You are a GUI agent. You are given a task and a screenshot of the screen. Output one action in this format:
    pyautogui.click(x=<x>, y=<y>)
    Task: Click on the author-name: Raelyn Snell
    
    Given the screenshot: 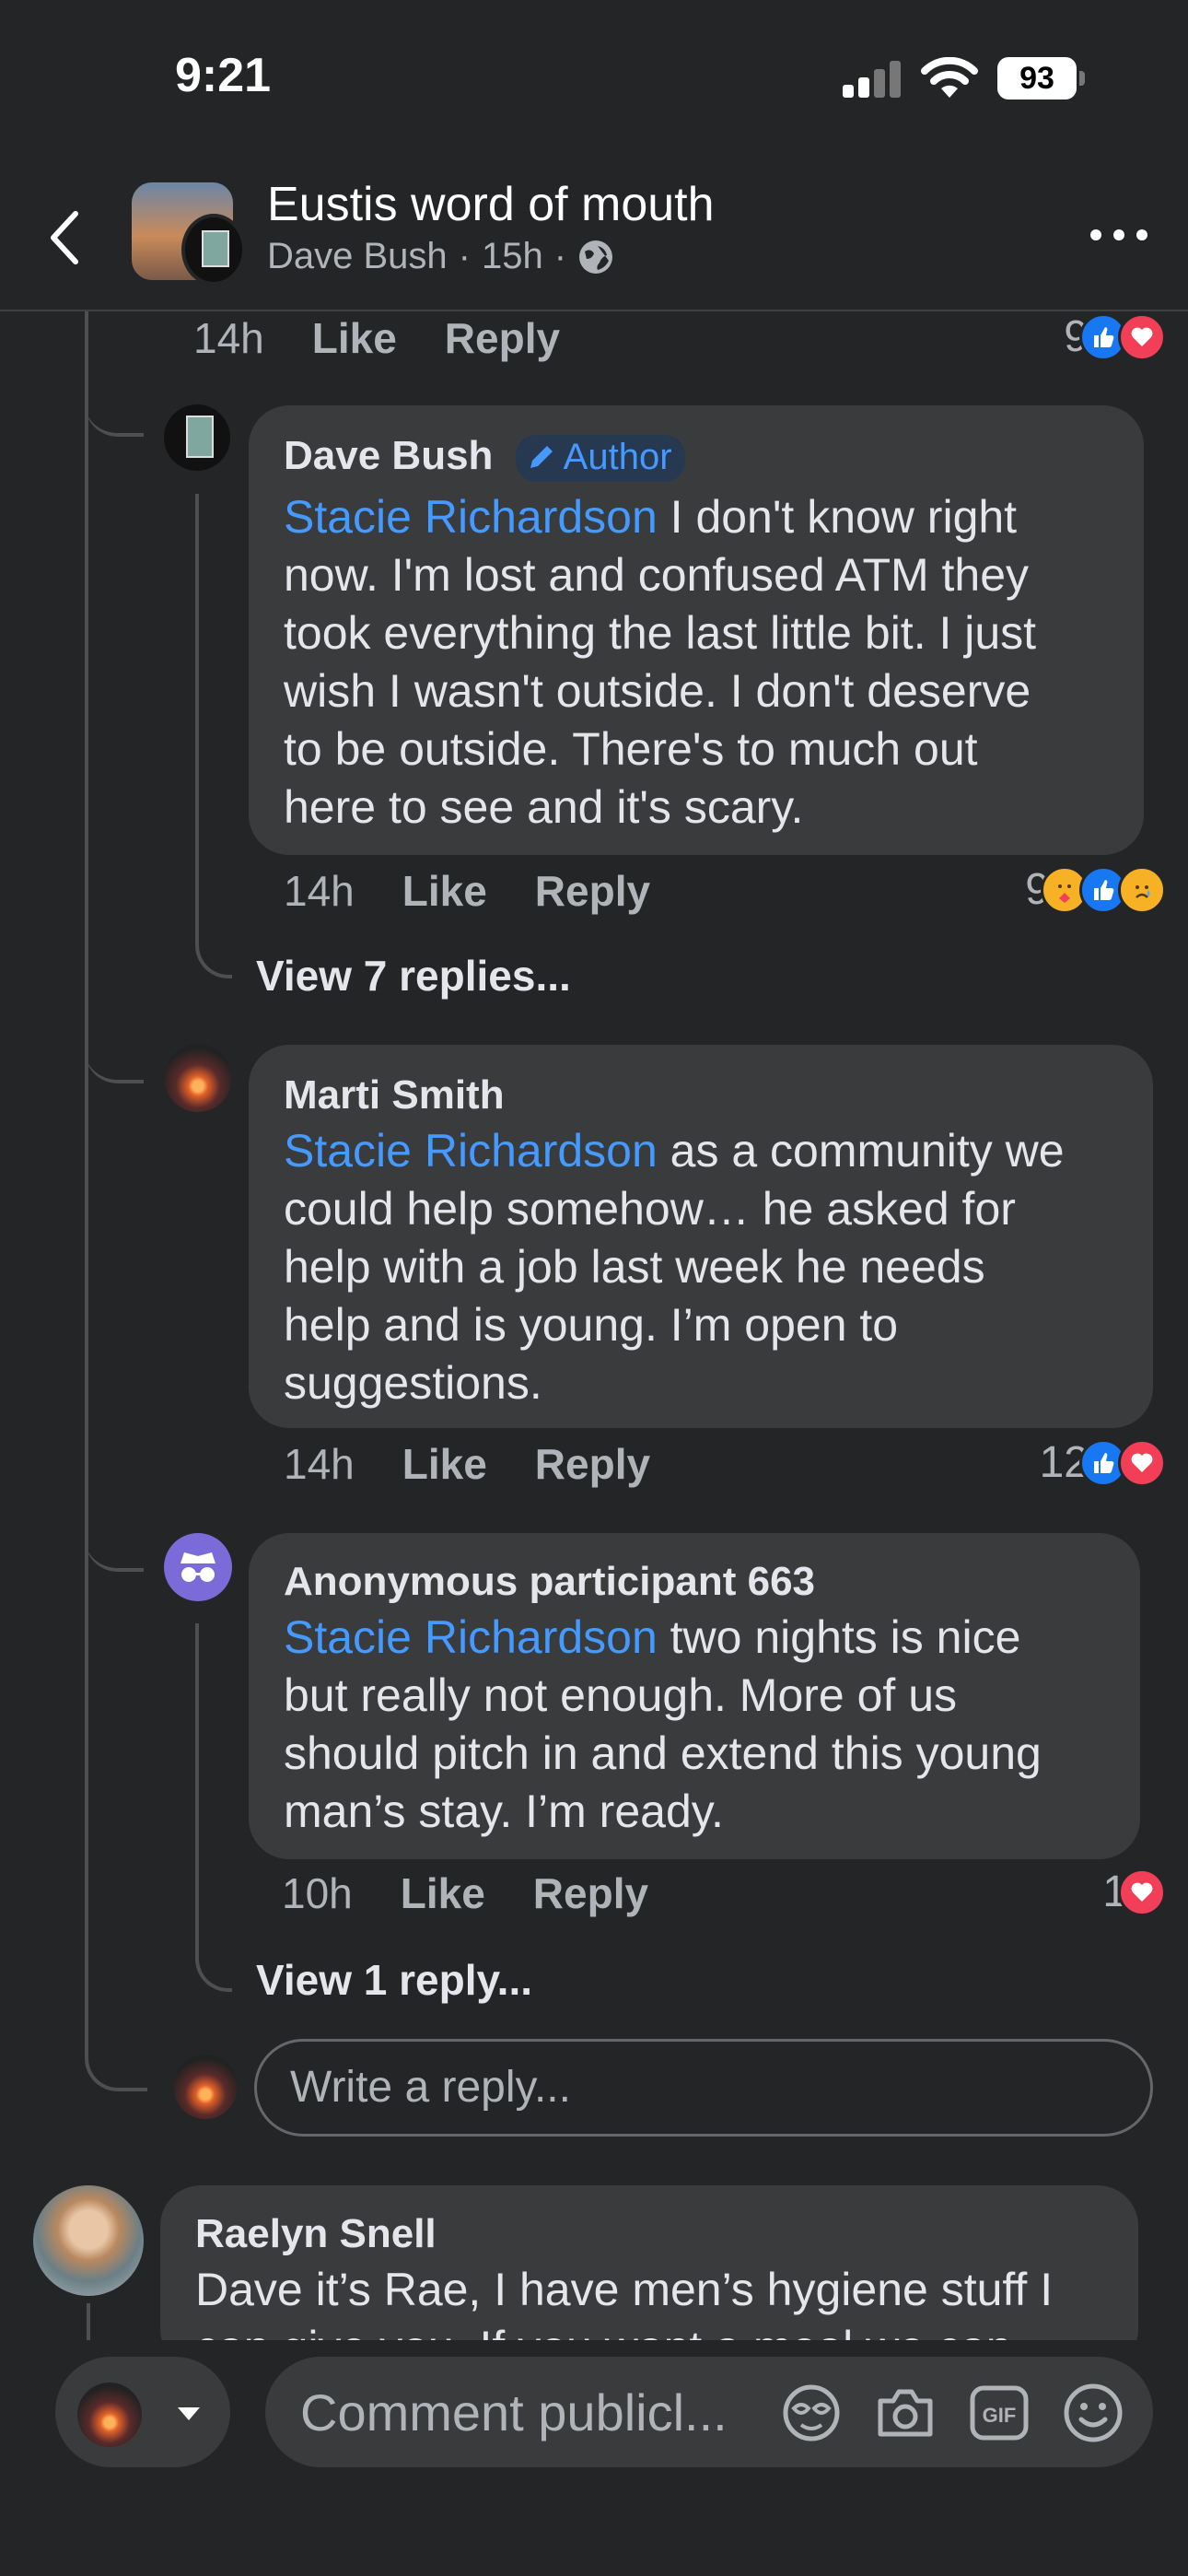 What is the action you would take?
    pyautogui.click(x=316, y=2234)
    